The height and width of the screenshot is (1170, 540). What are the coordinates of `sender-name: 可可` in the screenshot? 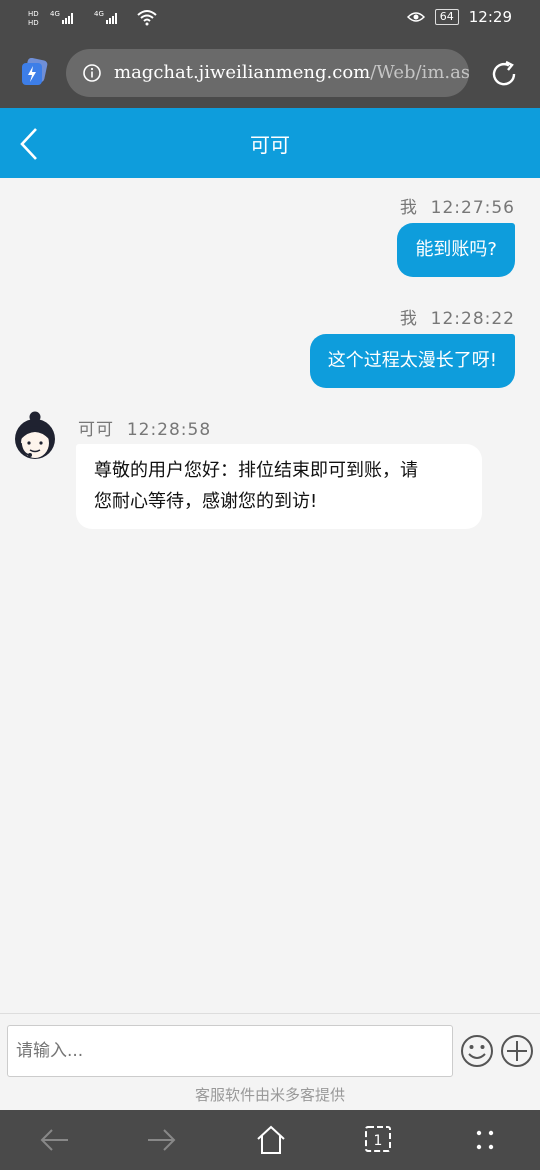 It's located at (96, 430).